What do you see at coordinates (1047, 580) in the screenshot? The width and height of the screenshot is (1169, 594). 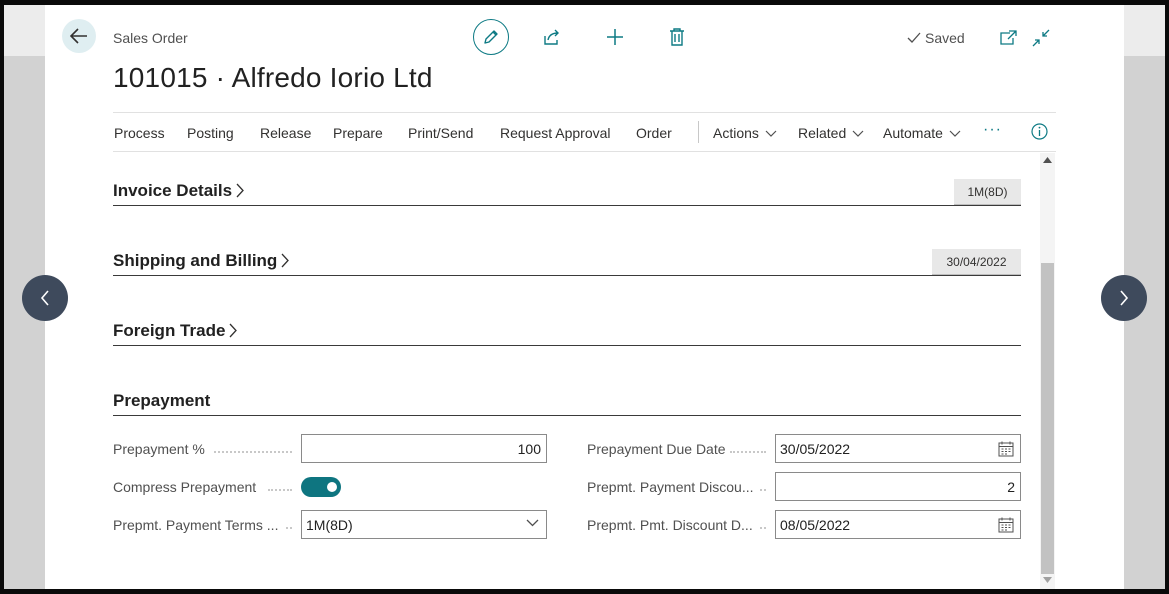 I see `scroll-down-arrow-icon` at bounding box center [1047, 580].